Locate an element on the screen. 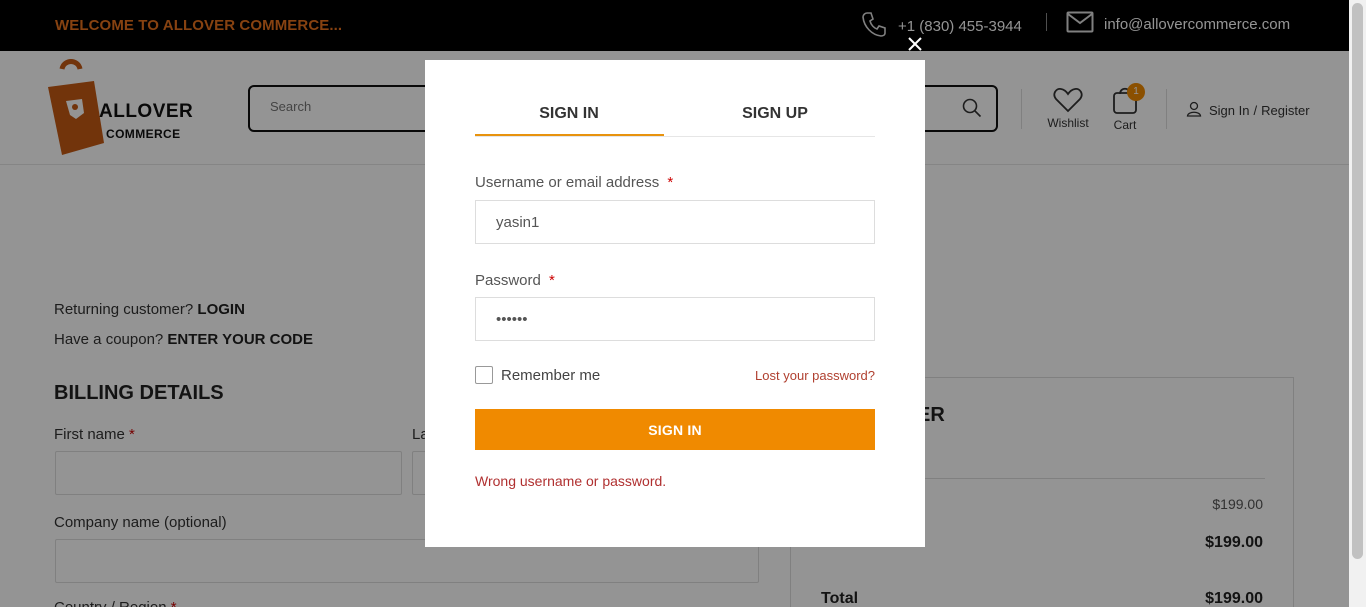 The height and width of the screenshot is (607, 1366). sign-in-button: SIGN IN is located at coordinates (675, 429).